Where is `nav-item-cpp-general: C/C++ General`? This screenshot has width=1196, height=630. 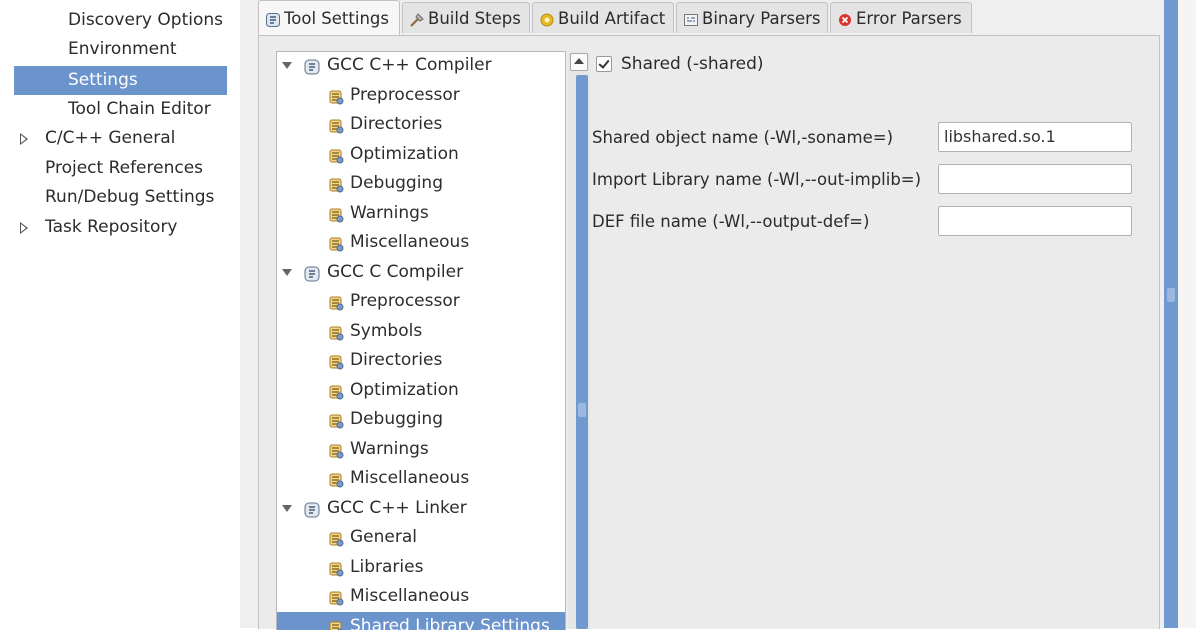 nav-item-cpp-general: C/C++ General is located at coordinates (120, 138).